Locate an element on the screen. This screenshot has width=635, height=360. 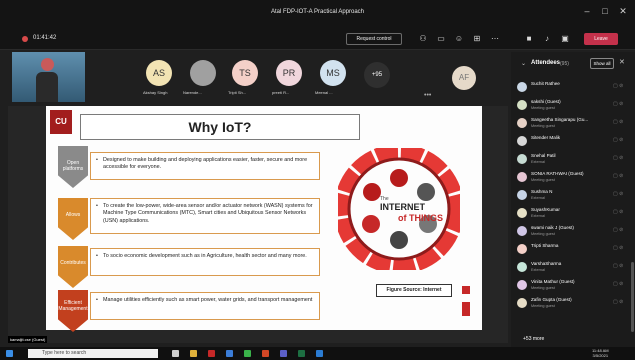
leave-button: Leave is located at coordinates (601, 39).